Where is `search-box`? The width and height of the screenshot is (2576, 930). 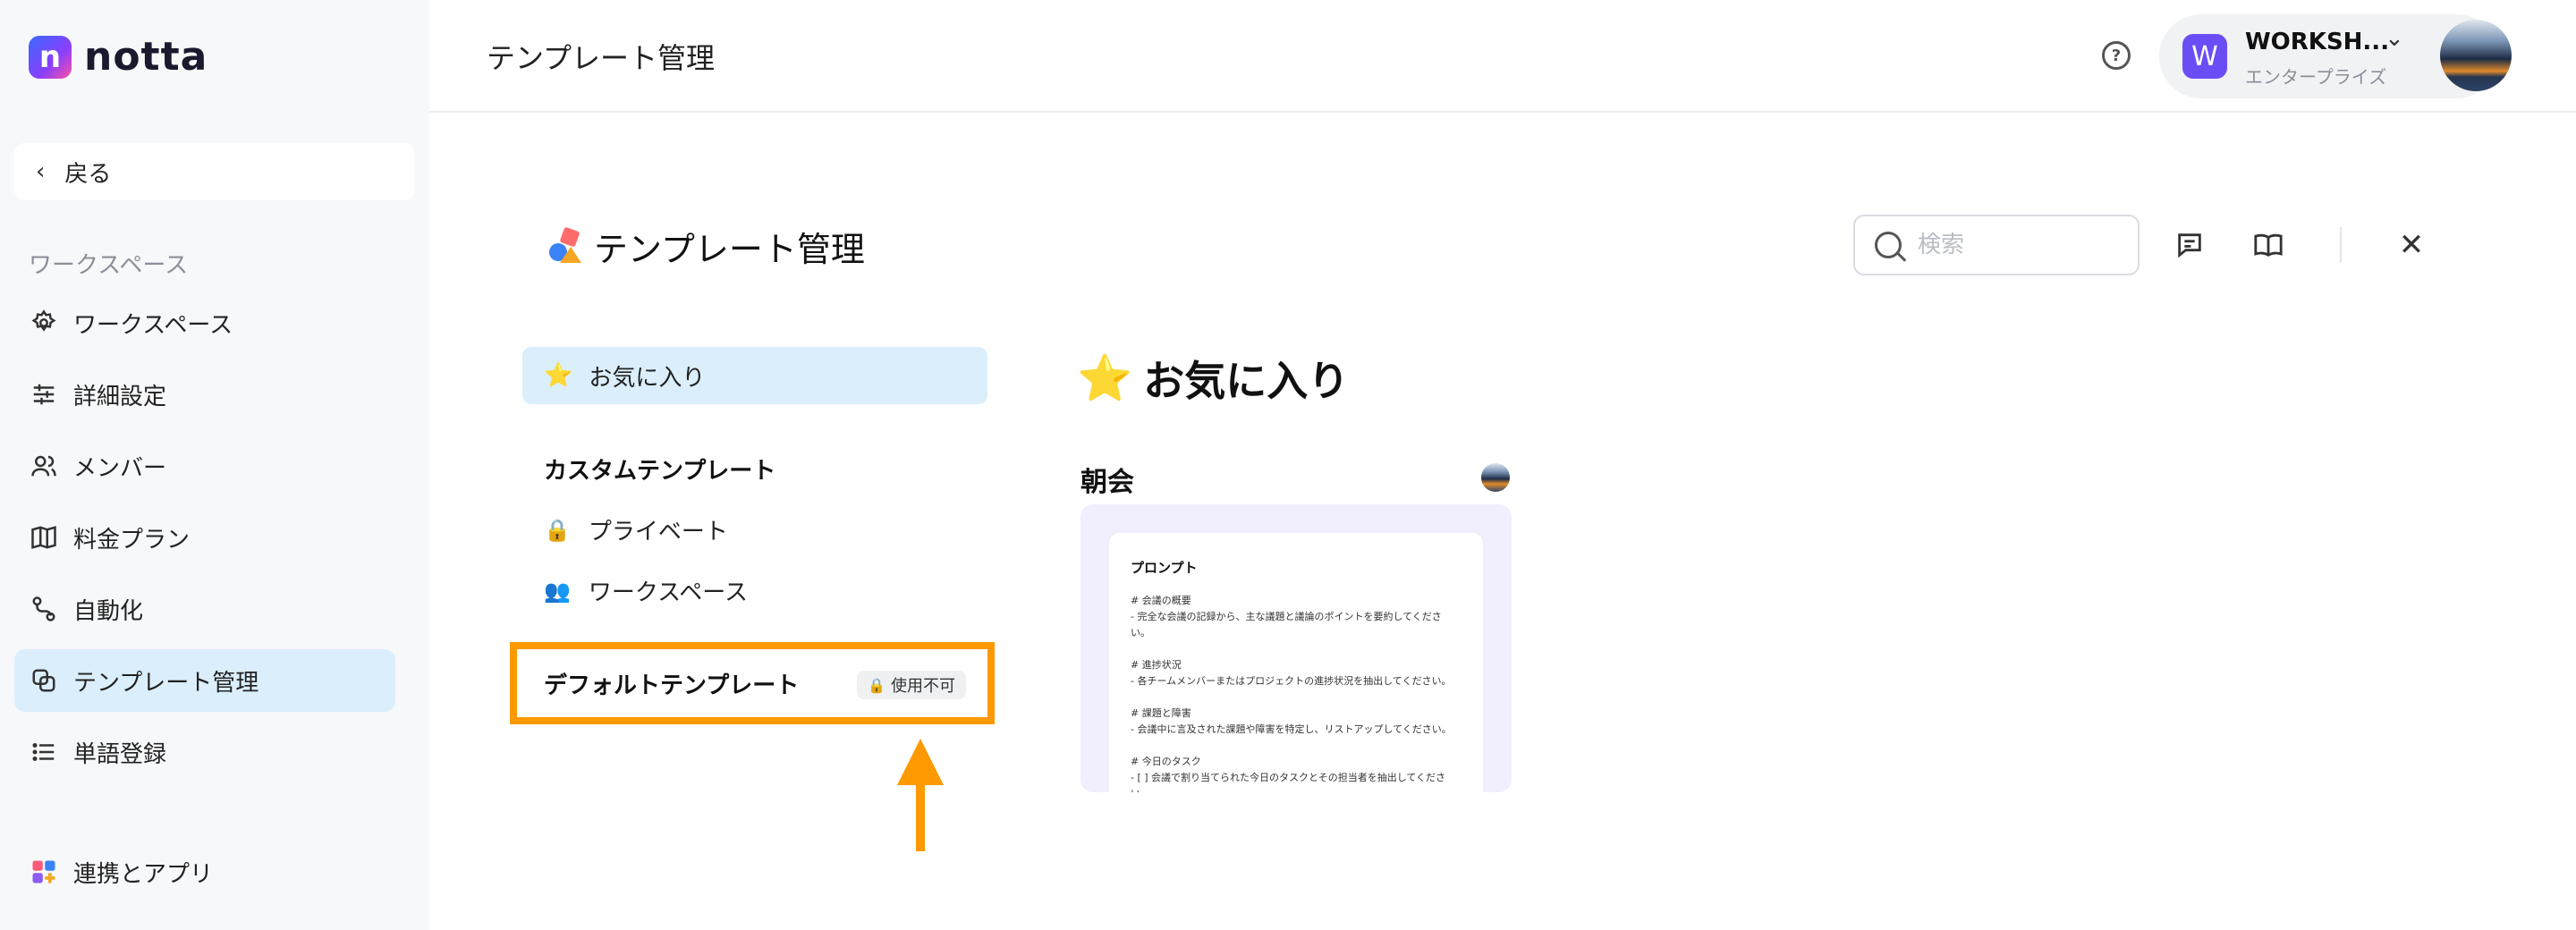 search-box is located at coordinates (1996, 245).